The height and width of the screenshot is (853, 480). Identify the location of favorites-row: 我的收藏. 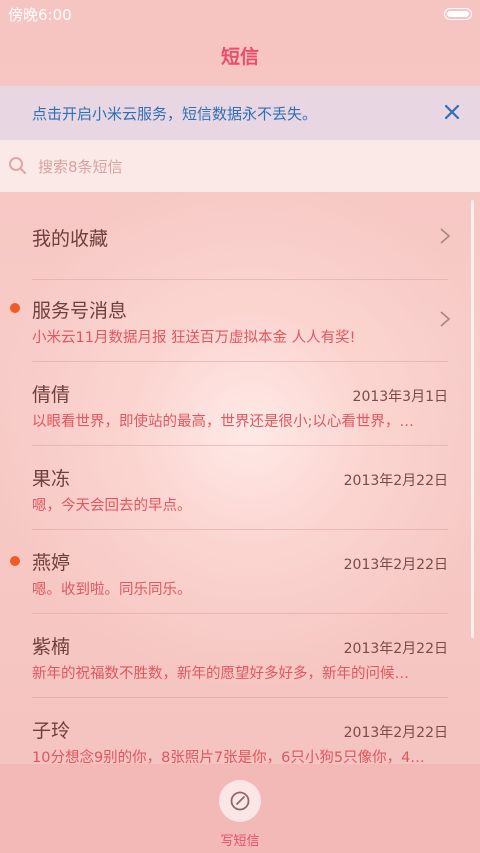
(240, 238).